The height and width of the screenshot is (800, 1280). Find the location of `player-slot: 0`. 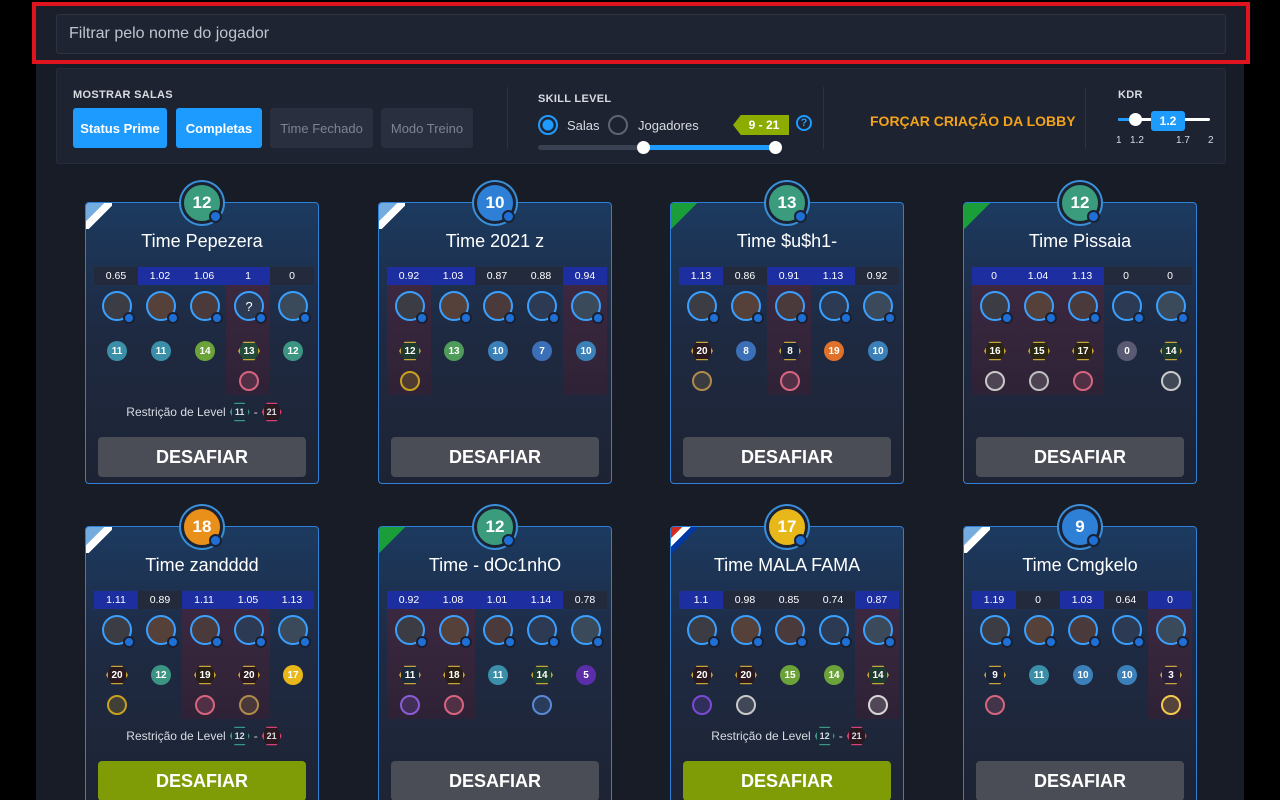

player-slot: 0 is located at coordinates (1126, 340).